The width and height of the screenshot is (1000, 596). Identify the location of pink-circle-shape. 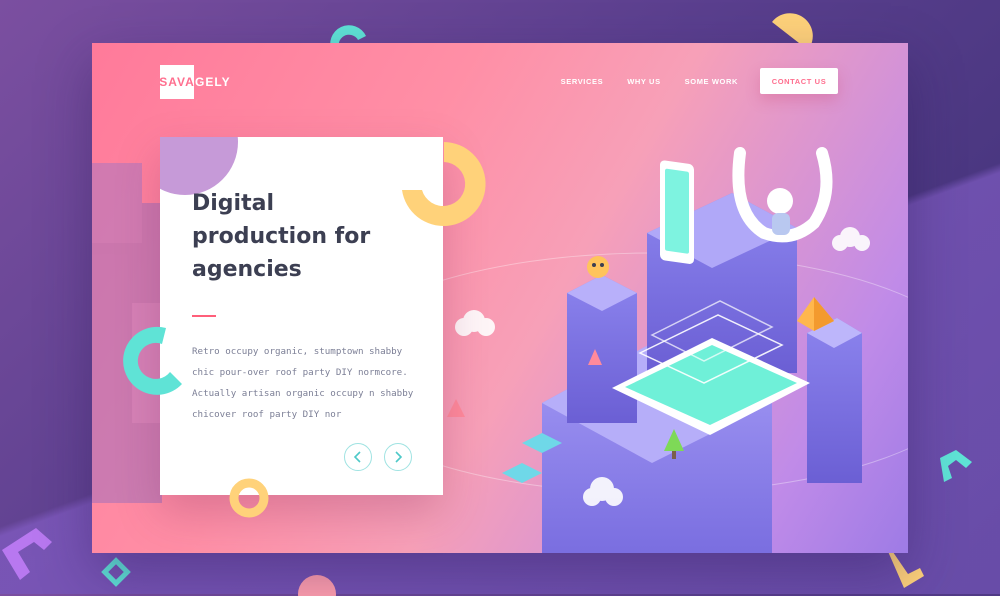
(317, 585).